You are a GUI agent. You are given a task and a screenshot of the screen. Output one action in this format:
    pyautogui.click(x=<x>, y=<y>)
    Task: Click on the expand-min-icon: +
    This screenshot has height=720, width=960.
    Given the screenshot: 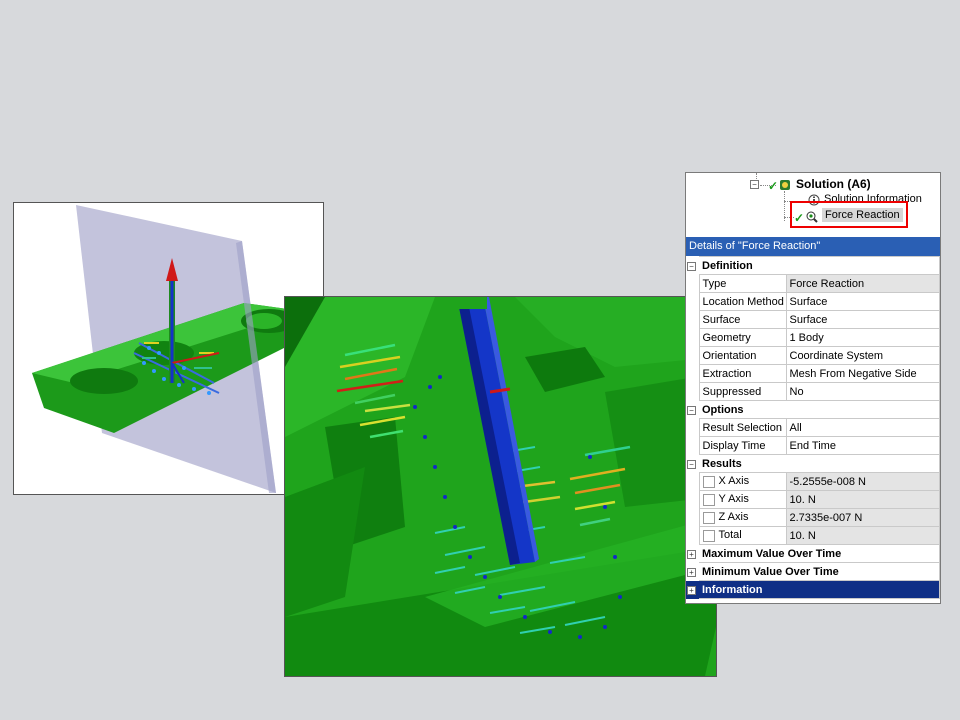 What is the action you would take?
    pyautogui.click(x=691, y=572)
    